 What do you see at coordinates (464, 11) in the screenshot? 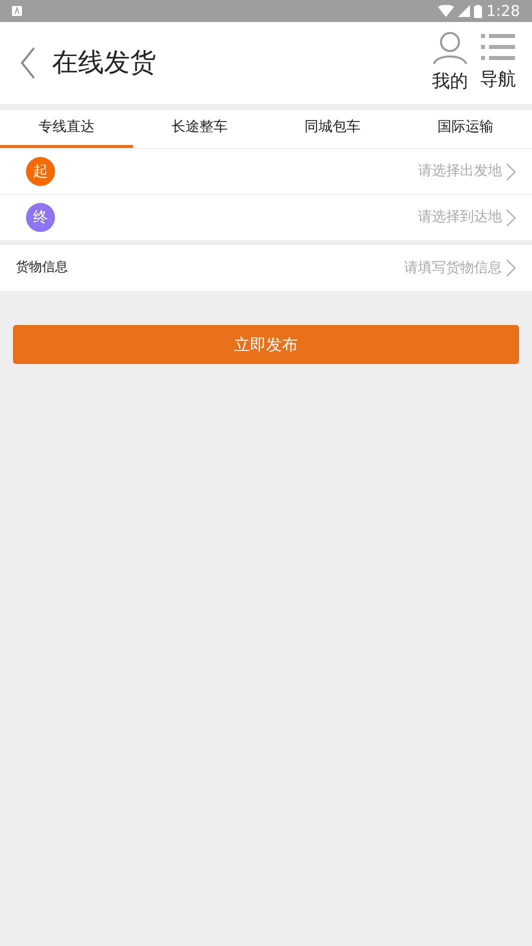
I see `signal-icon` at bounding box center [464, 11].